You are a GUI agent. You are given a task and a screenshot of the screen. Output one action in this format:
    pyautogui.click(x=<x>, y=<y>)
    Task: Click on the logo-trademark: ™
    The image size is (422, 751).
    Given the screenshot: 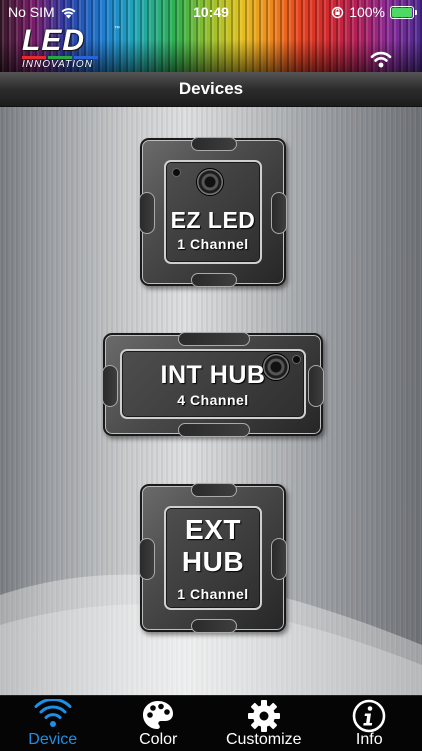 What is the action you would take?
    pyautogui.click(x=117, y=29)
    